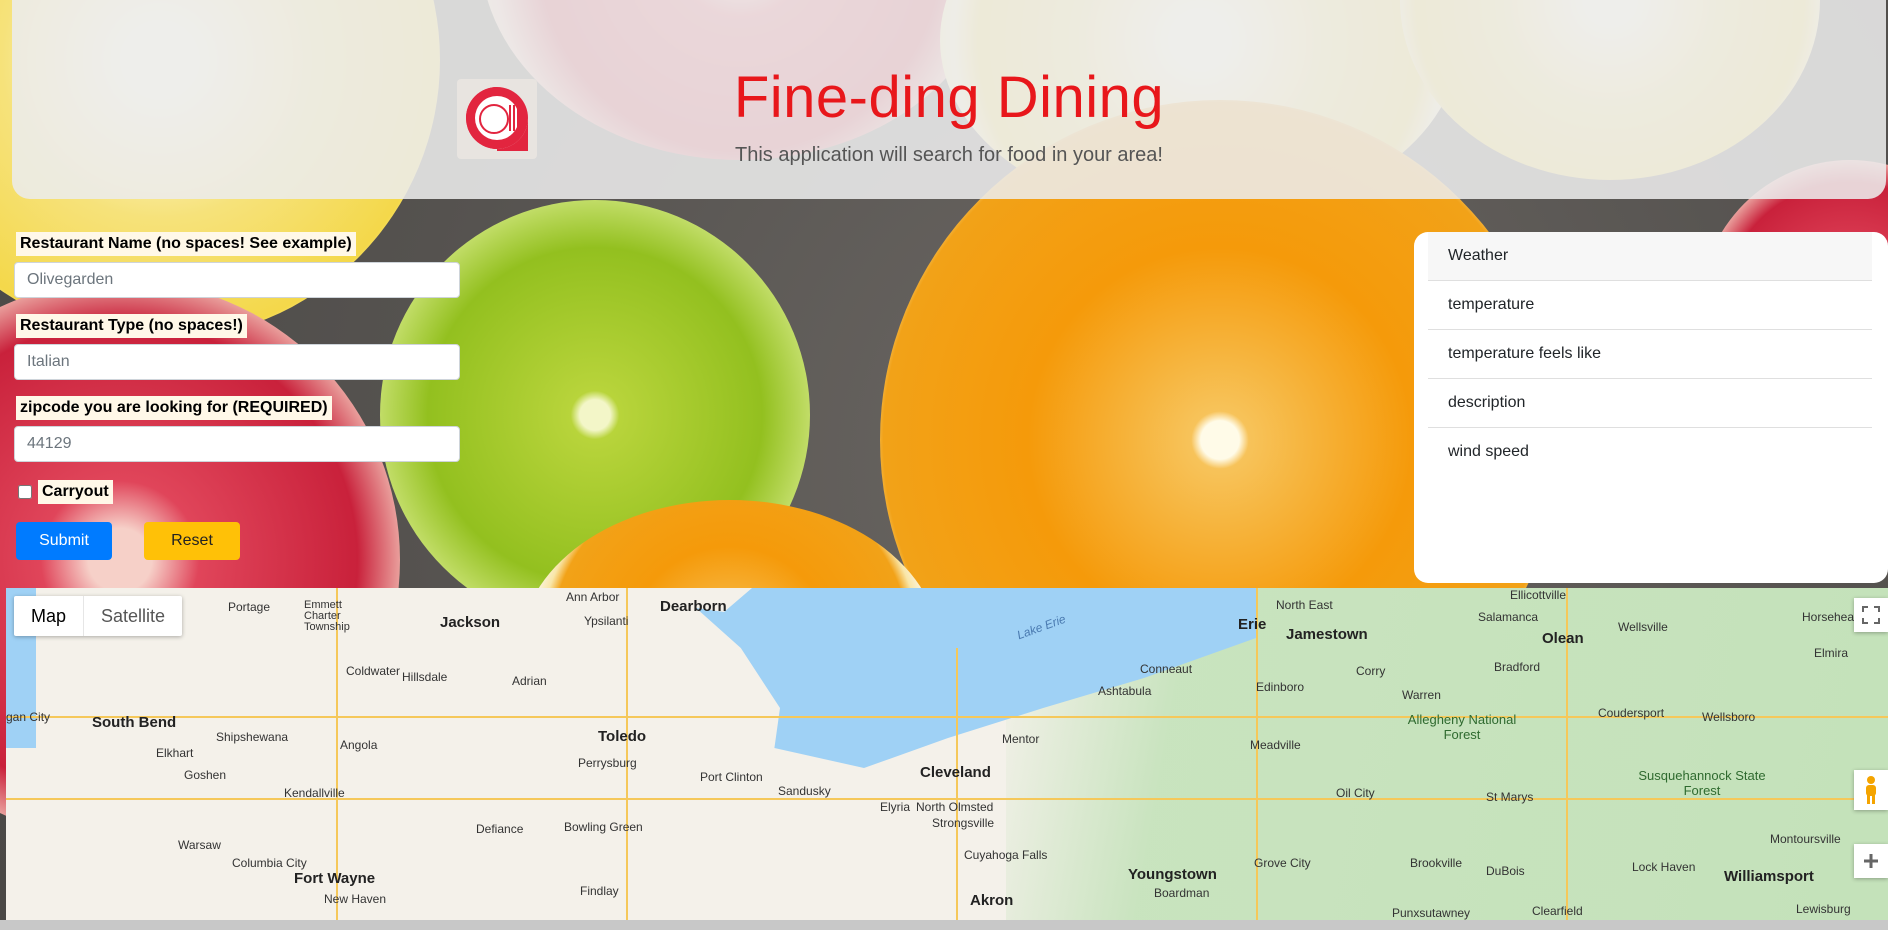 The image size is (1888, 930). Describe the element at coordinates (1172, 874) in the screenshot. I see `map-city-youngstown: Youngstown` at that location.